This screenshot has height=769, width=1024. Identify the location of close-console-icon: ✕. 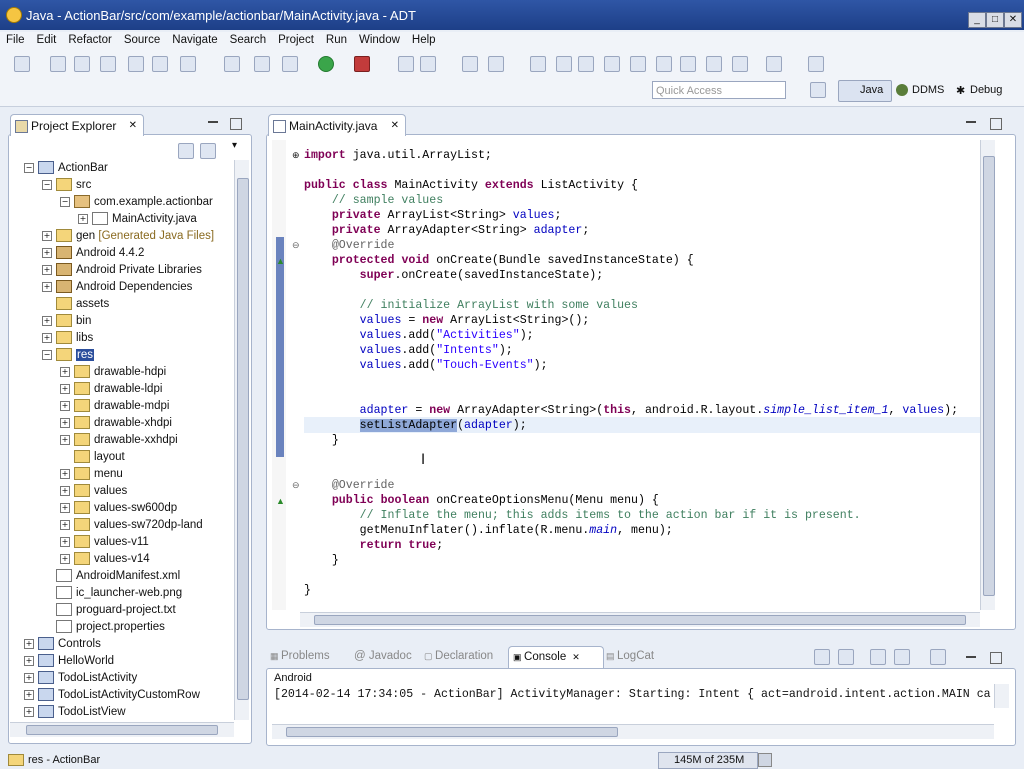
(576, 657).